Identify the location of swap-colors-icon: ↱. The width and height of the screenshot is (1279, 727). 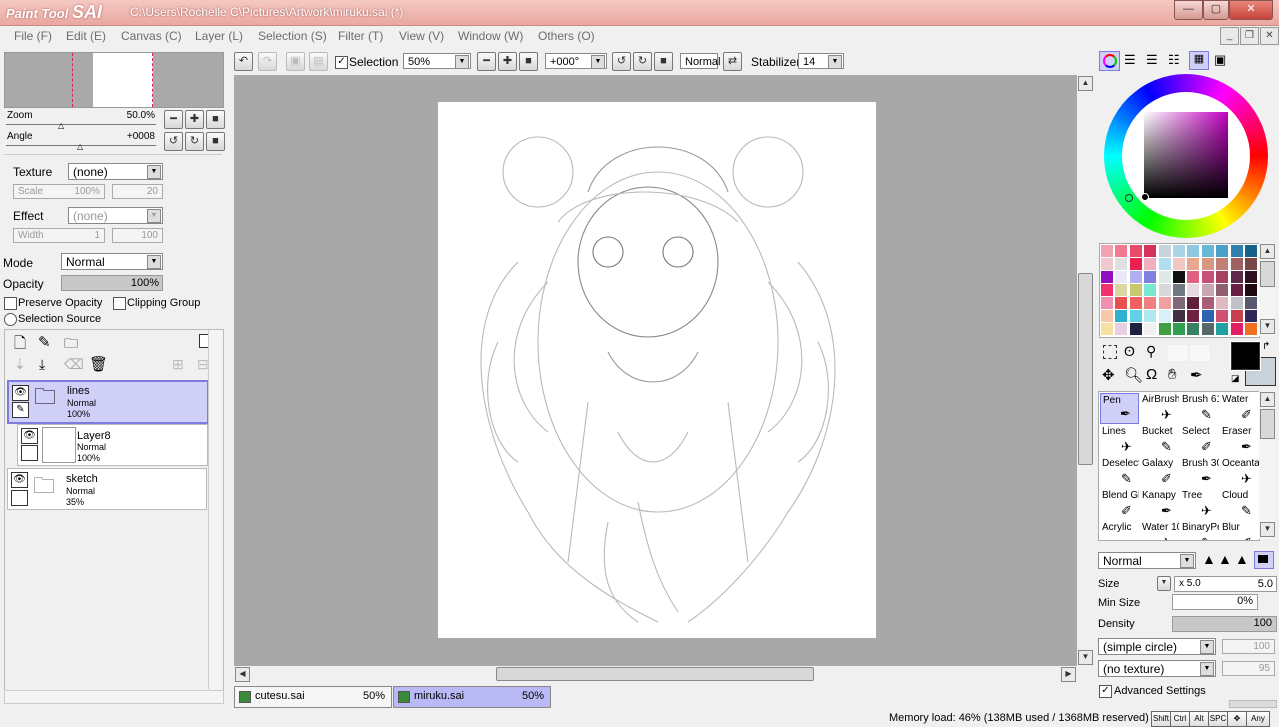
(1266, 346).